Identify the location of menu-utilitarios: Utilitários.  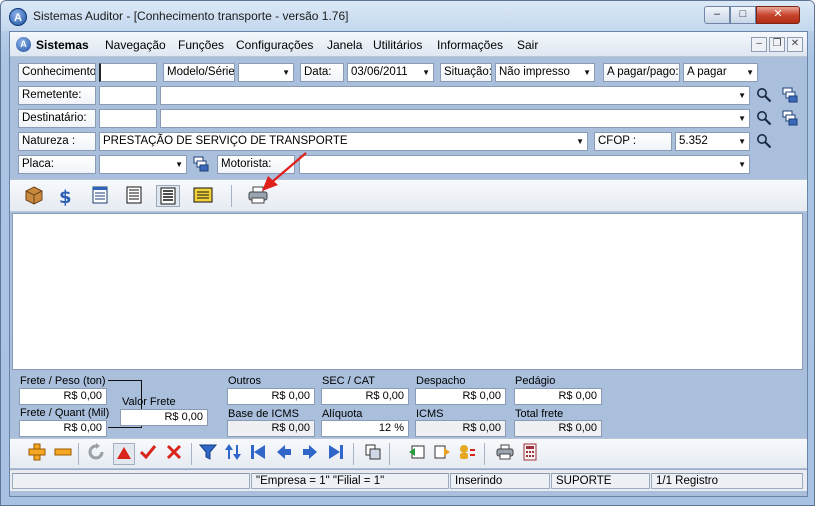
(397, 45).